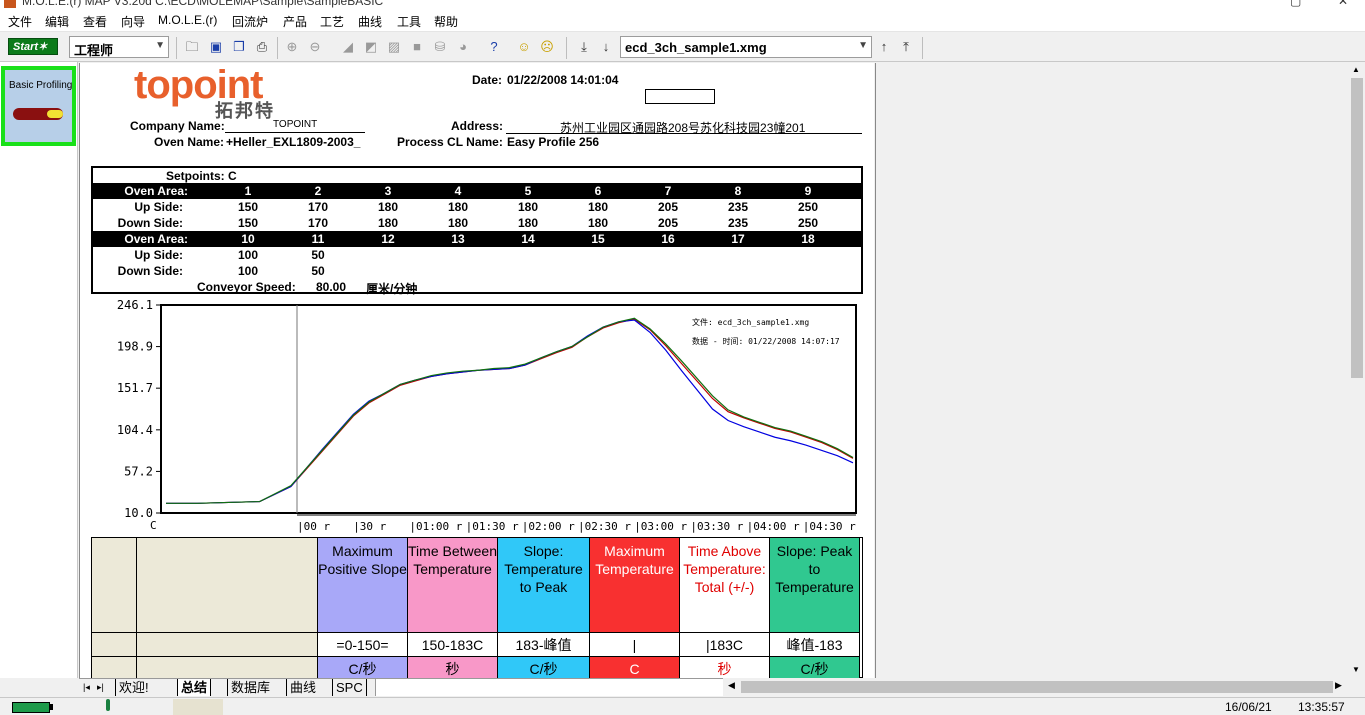 This screenshot has height=715, width=1365. What do you see at coordinates (150, 223) in the screenshot?
I see `down-side-label: Down Side:` at bounding box center [150, 223].